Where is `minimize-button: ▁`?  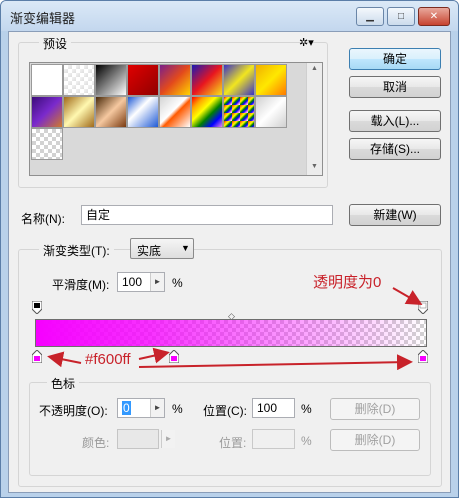
minimize-button: ▁ is located at coordinates (370, 16).